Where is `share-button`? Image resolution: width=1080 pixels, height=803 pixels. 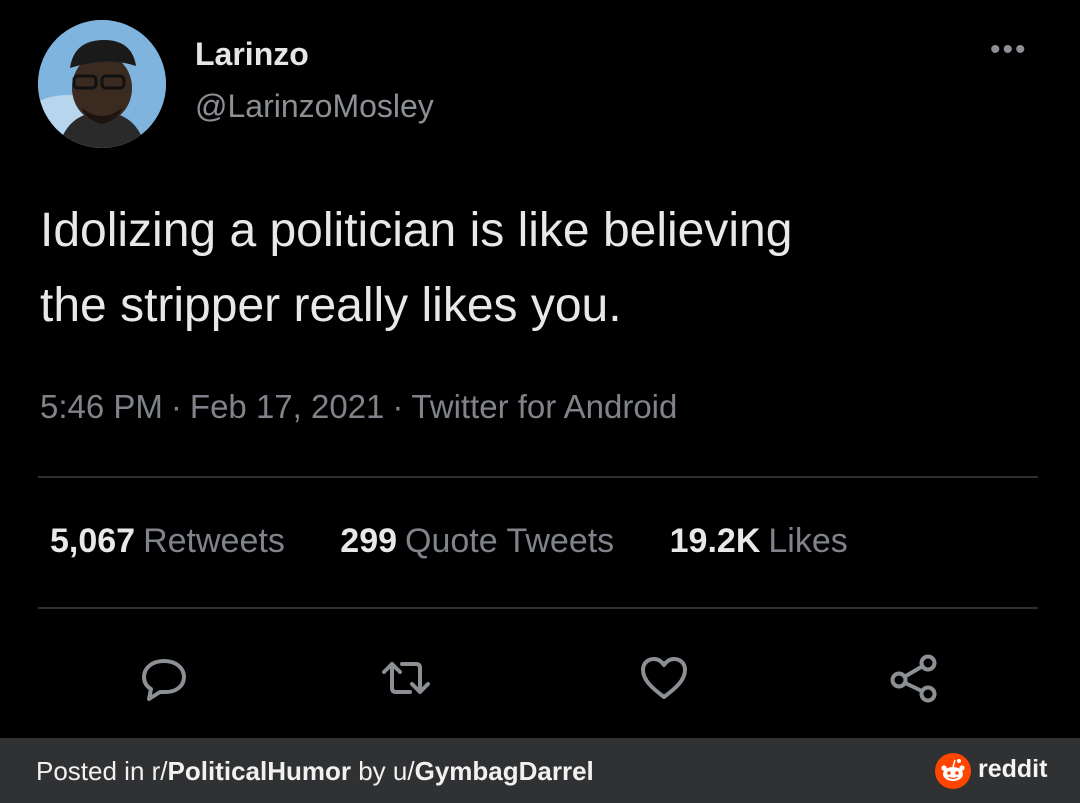
share-button is located at coordinates (914, 678).